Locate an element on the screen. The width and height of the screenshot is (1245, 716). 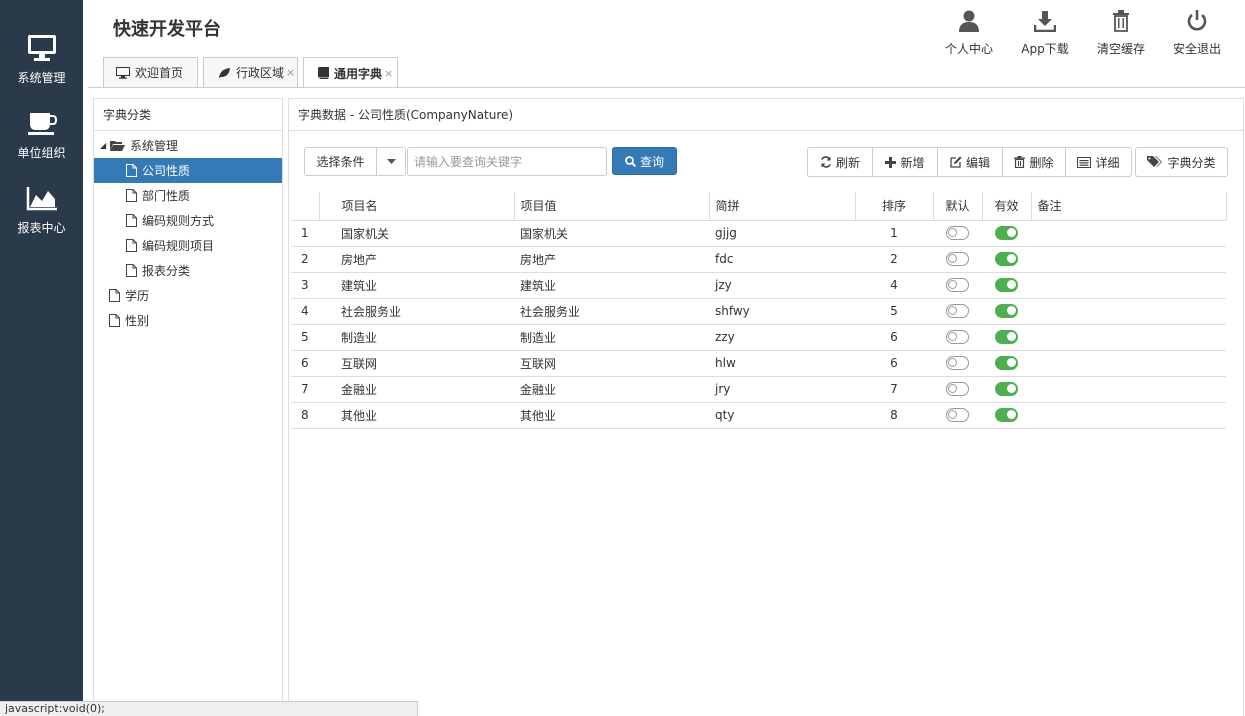
book-icon is located at coordinates (323, 73).